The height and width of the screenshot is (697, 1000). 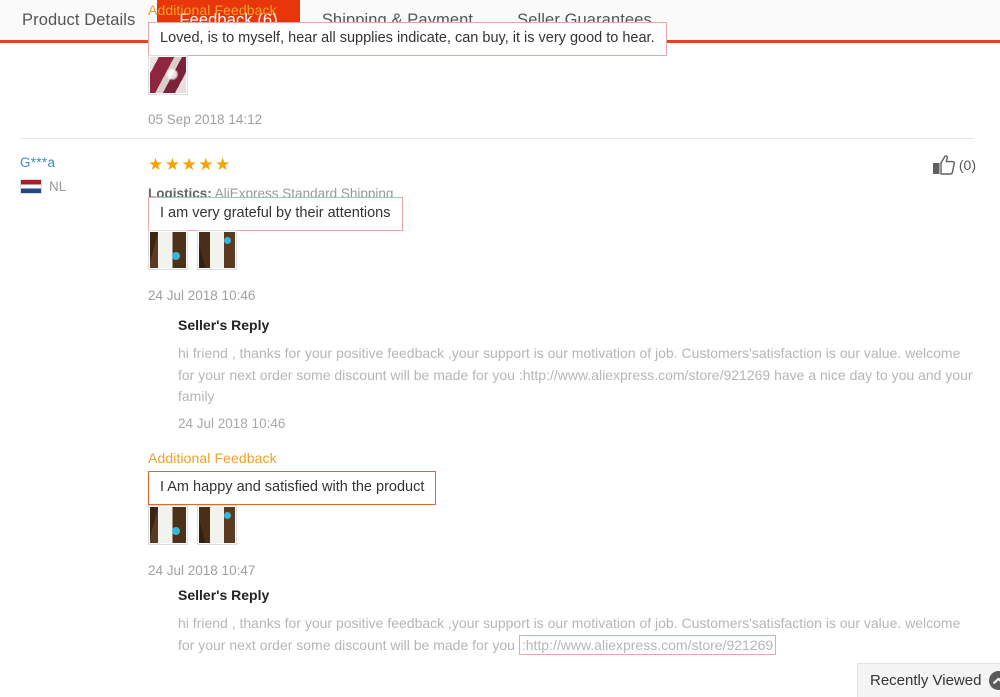 I want to click on recently-viewed-widget: Recently Viewed, so click(x=928, y=680).